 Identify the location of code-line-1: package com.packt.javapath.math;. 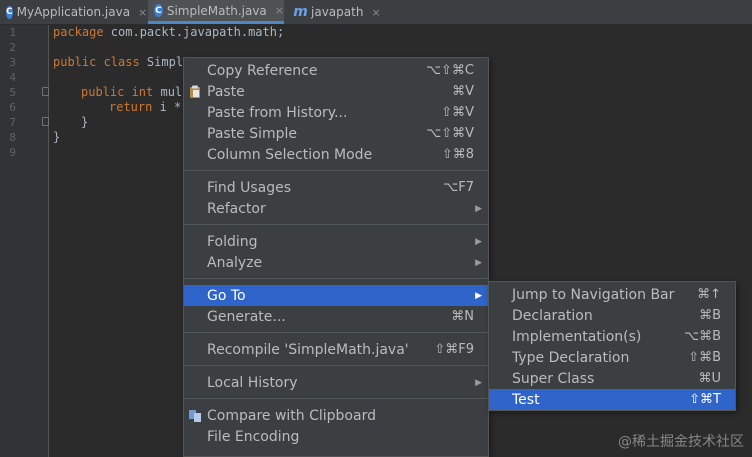
(168, 32).